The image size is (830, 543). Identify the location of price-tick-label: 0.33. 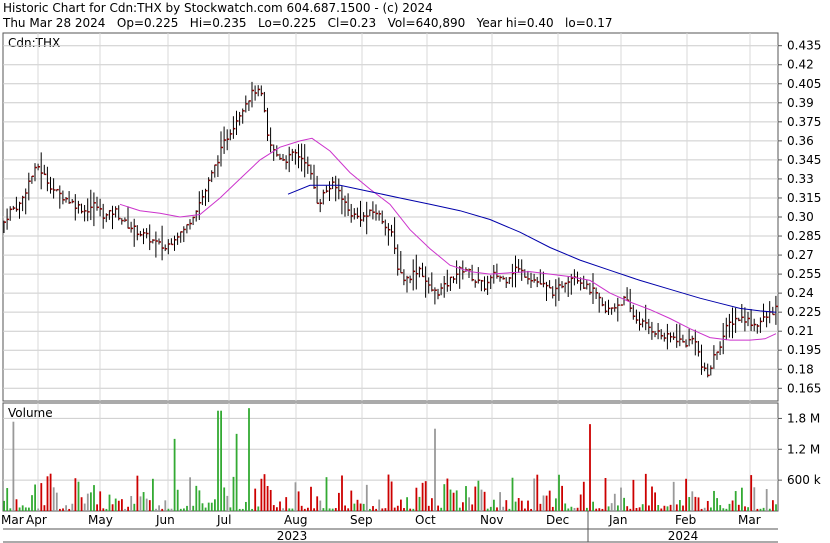
(800, 179).